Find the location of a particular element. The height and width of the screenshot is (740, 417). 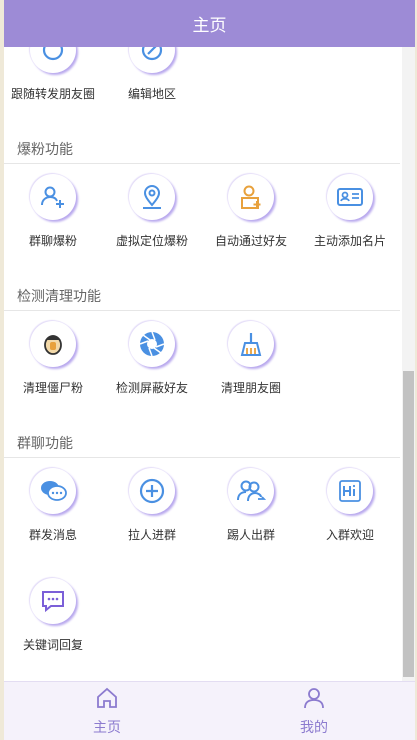

scrollbar-thumb is located at coordinates (408, 524).